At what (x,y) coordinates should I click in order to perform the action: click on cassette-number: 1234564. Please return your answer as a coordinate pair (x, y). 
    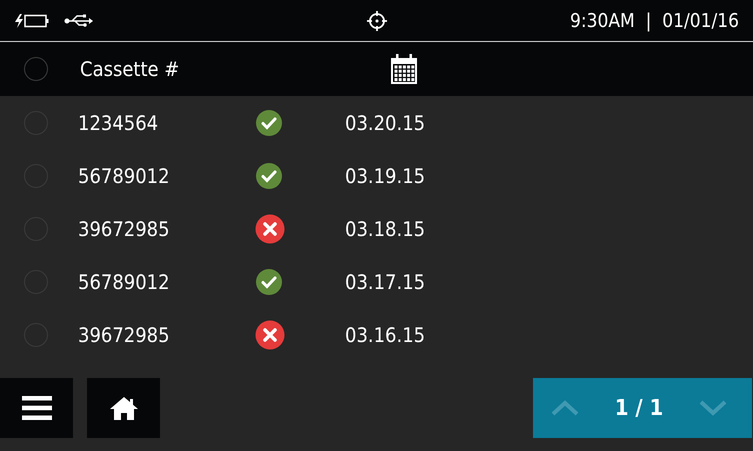
    Looking at the image, I should click on (118, 122).